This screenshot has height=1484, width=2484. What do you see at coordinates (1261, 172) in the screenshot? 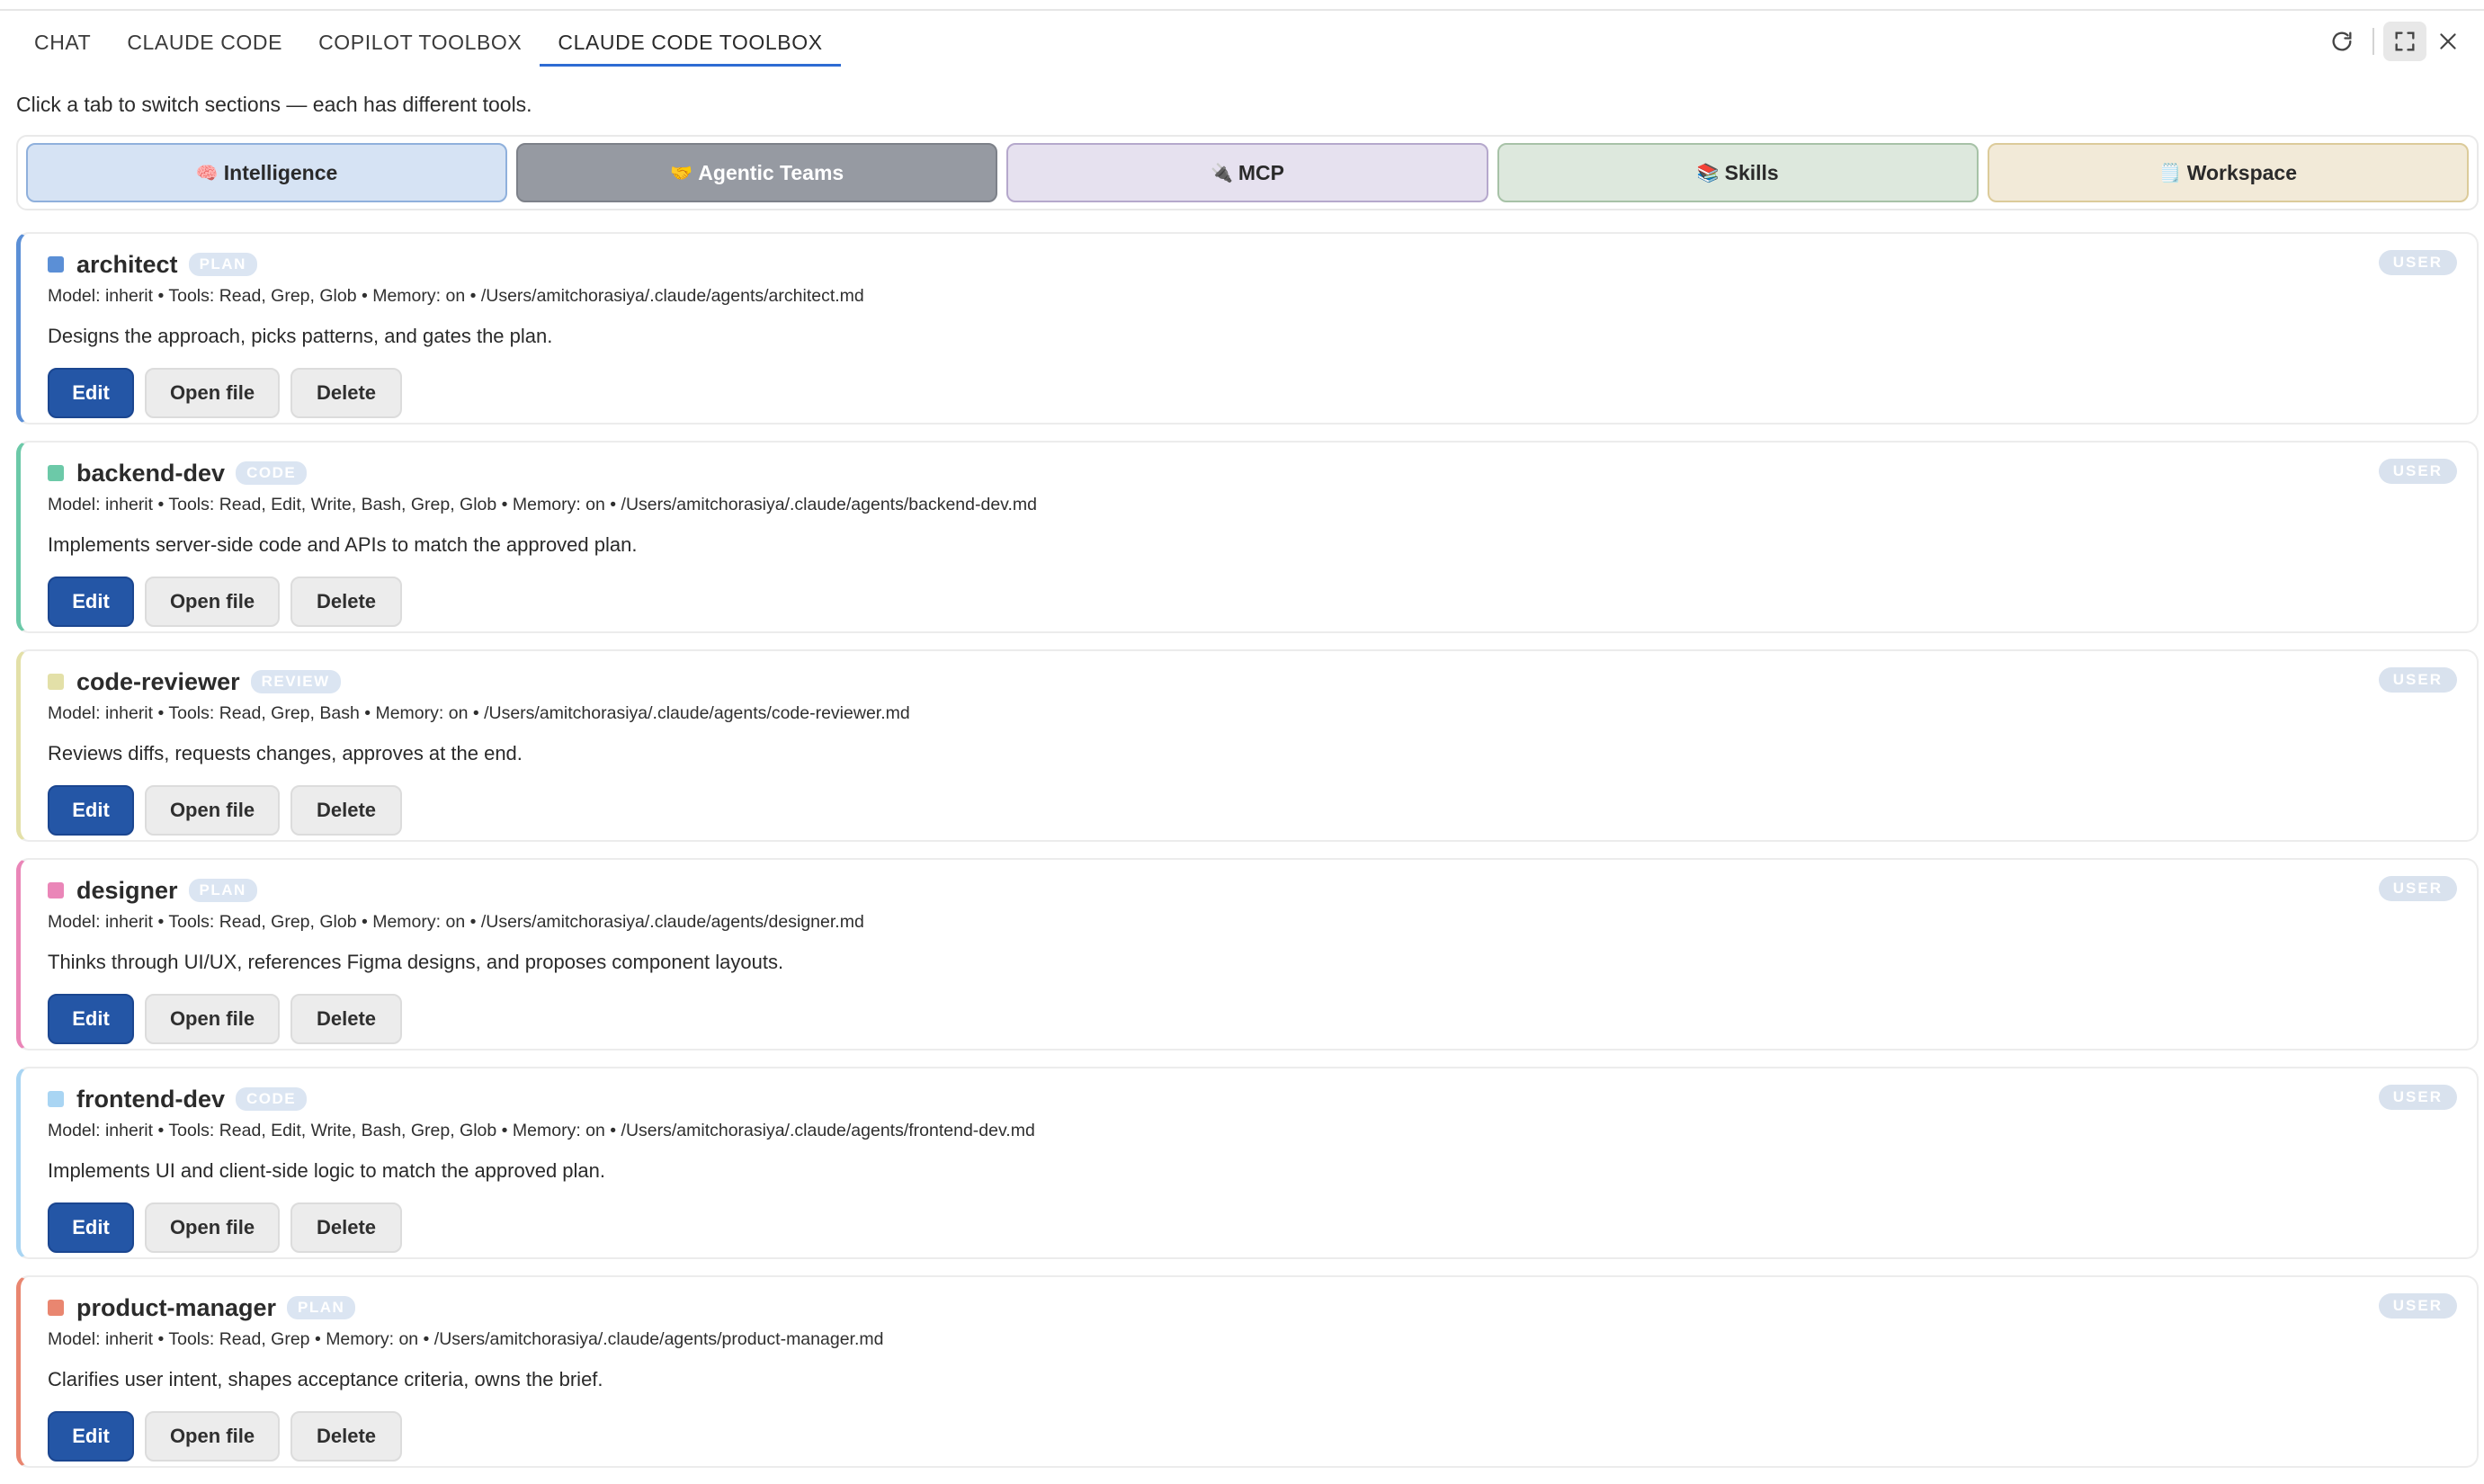
I see `section-label: MCP` at bounding box center [1261, 172].